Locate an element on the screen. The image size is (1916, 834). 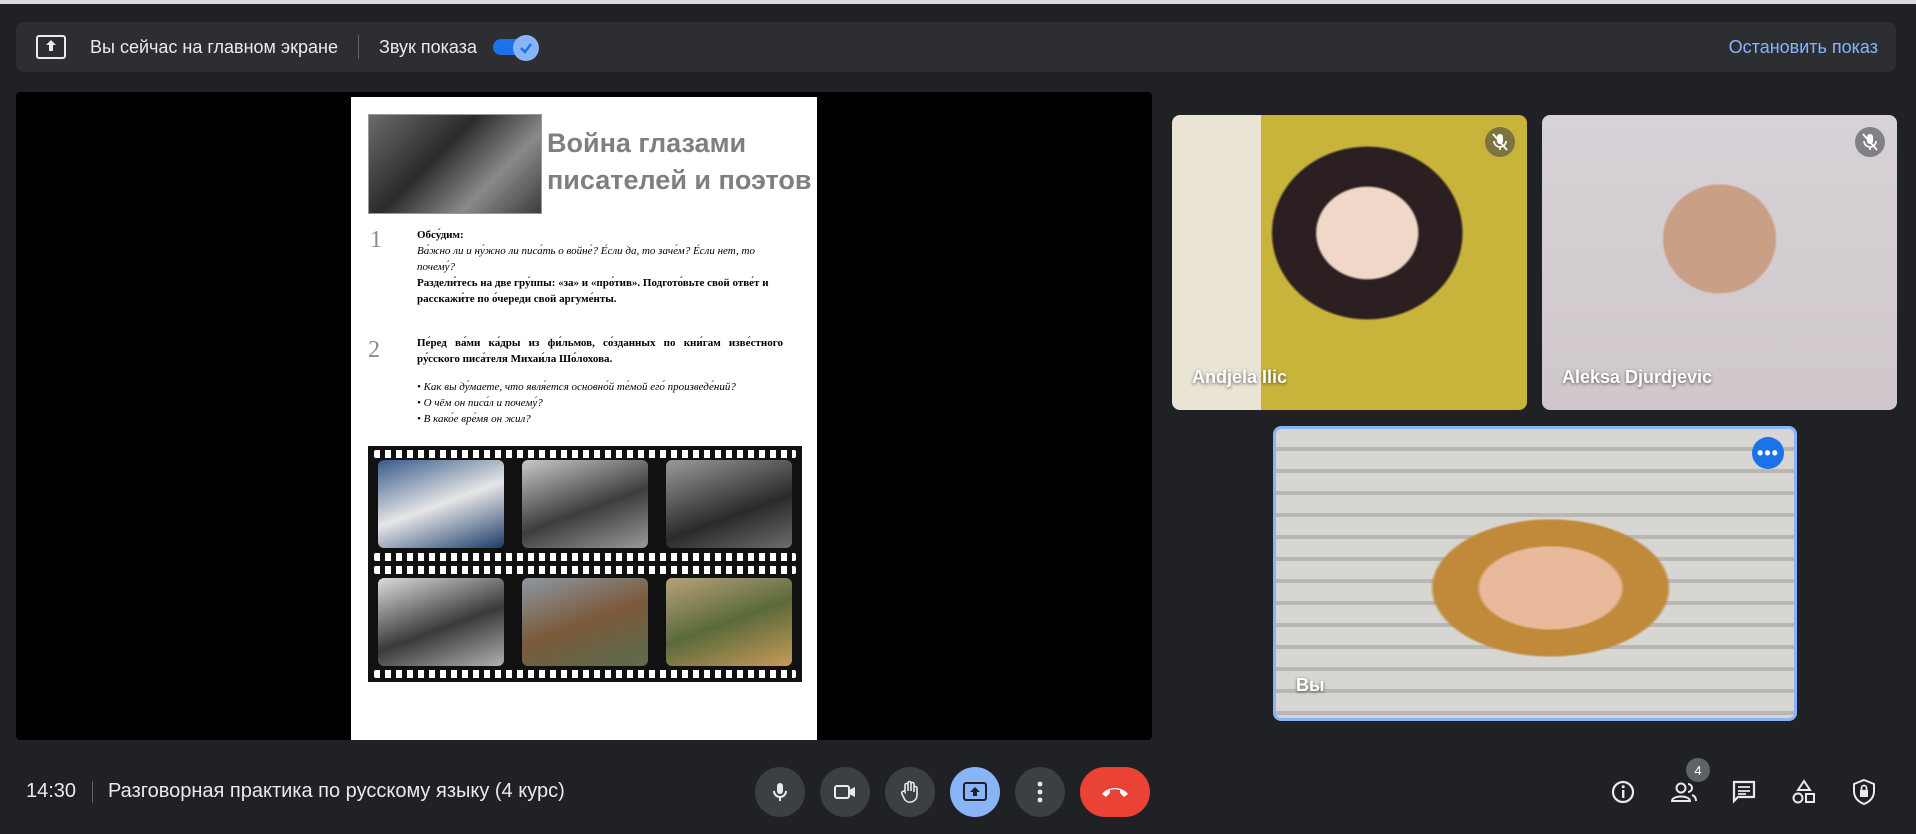
meeting-details-button is located at coordinates (1623, 792).